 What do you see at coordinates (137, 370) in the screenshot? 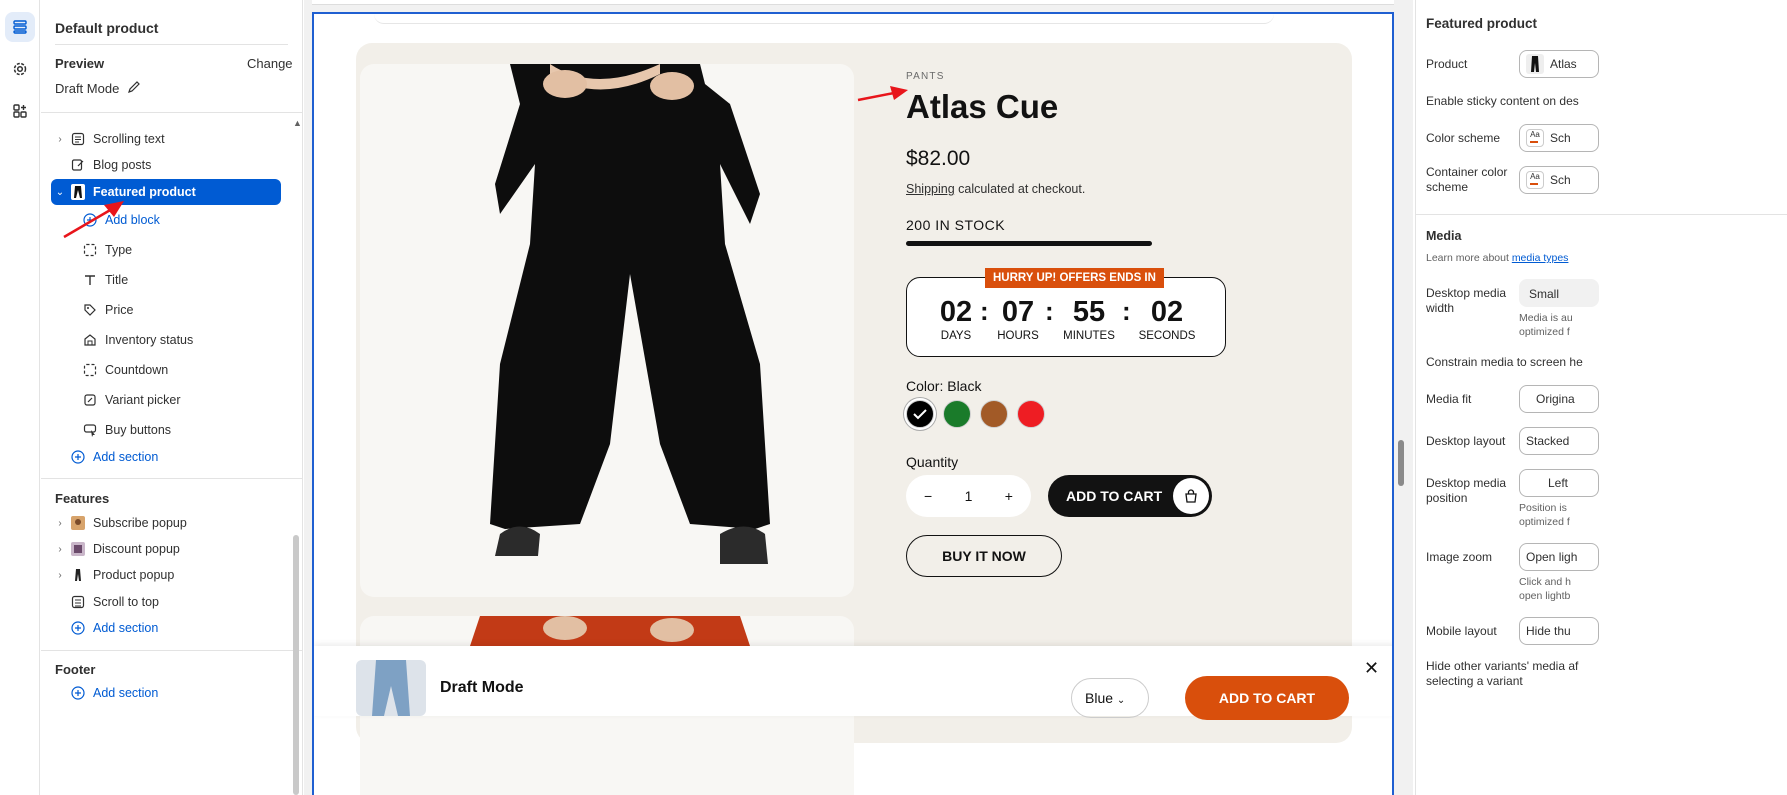
I see `block-label: Countdown` at bounding box center [137, 370].